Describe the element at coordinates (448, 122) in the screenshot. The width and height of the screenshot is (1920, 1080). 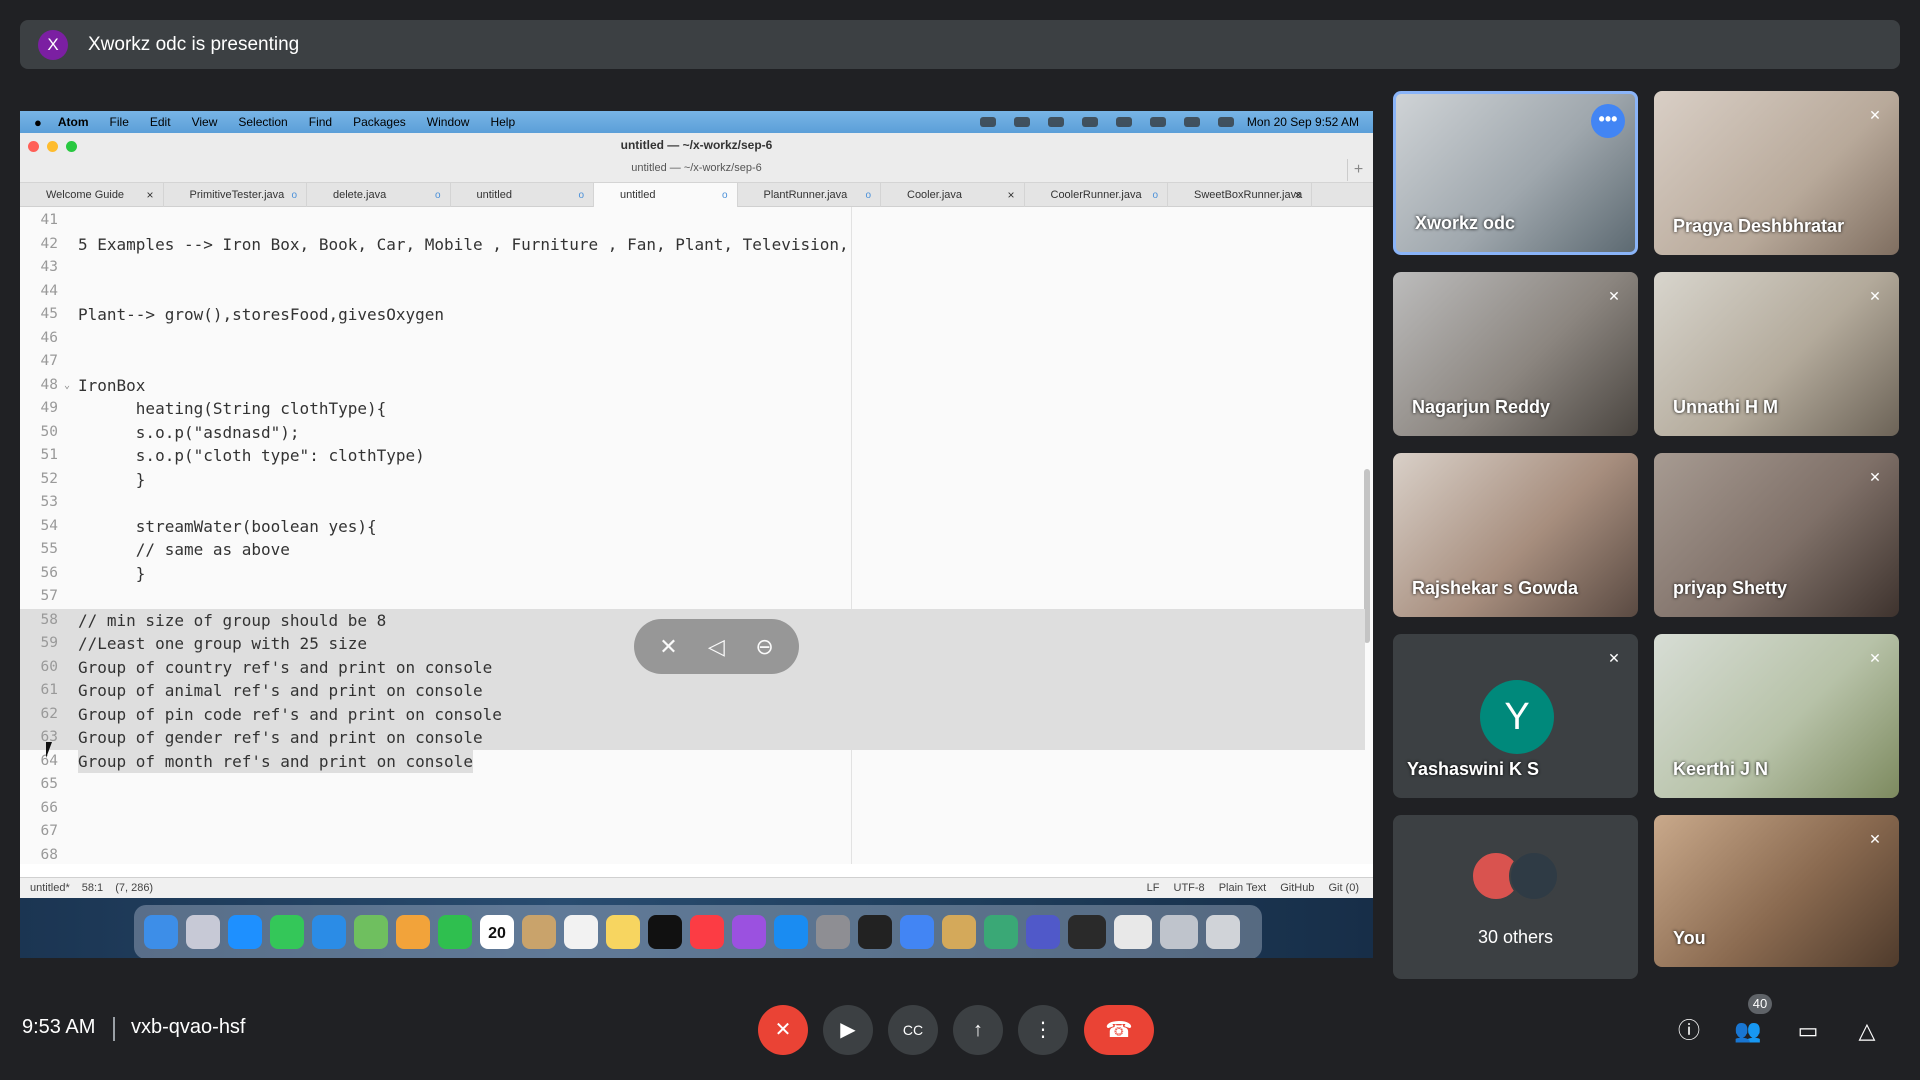
I see `menu-item: Window` at that location.